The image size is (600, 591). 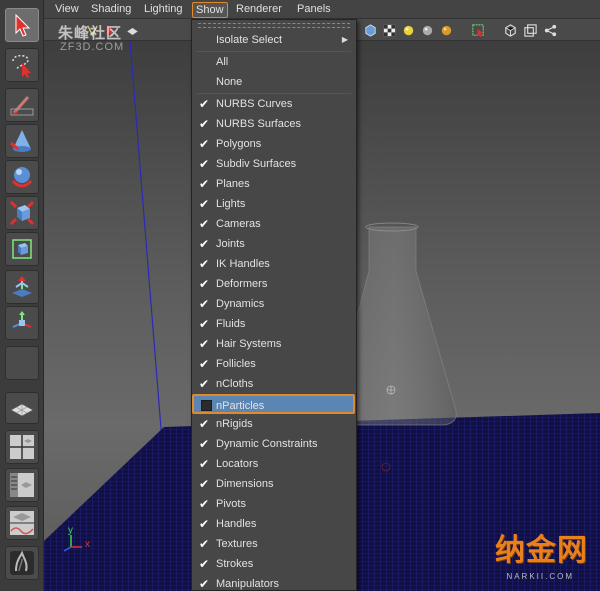 I want to click on menu-item-cameras: ✔ Cameras, so click(x=274, y=224).